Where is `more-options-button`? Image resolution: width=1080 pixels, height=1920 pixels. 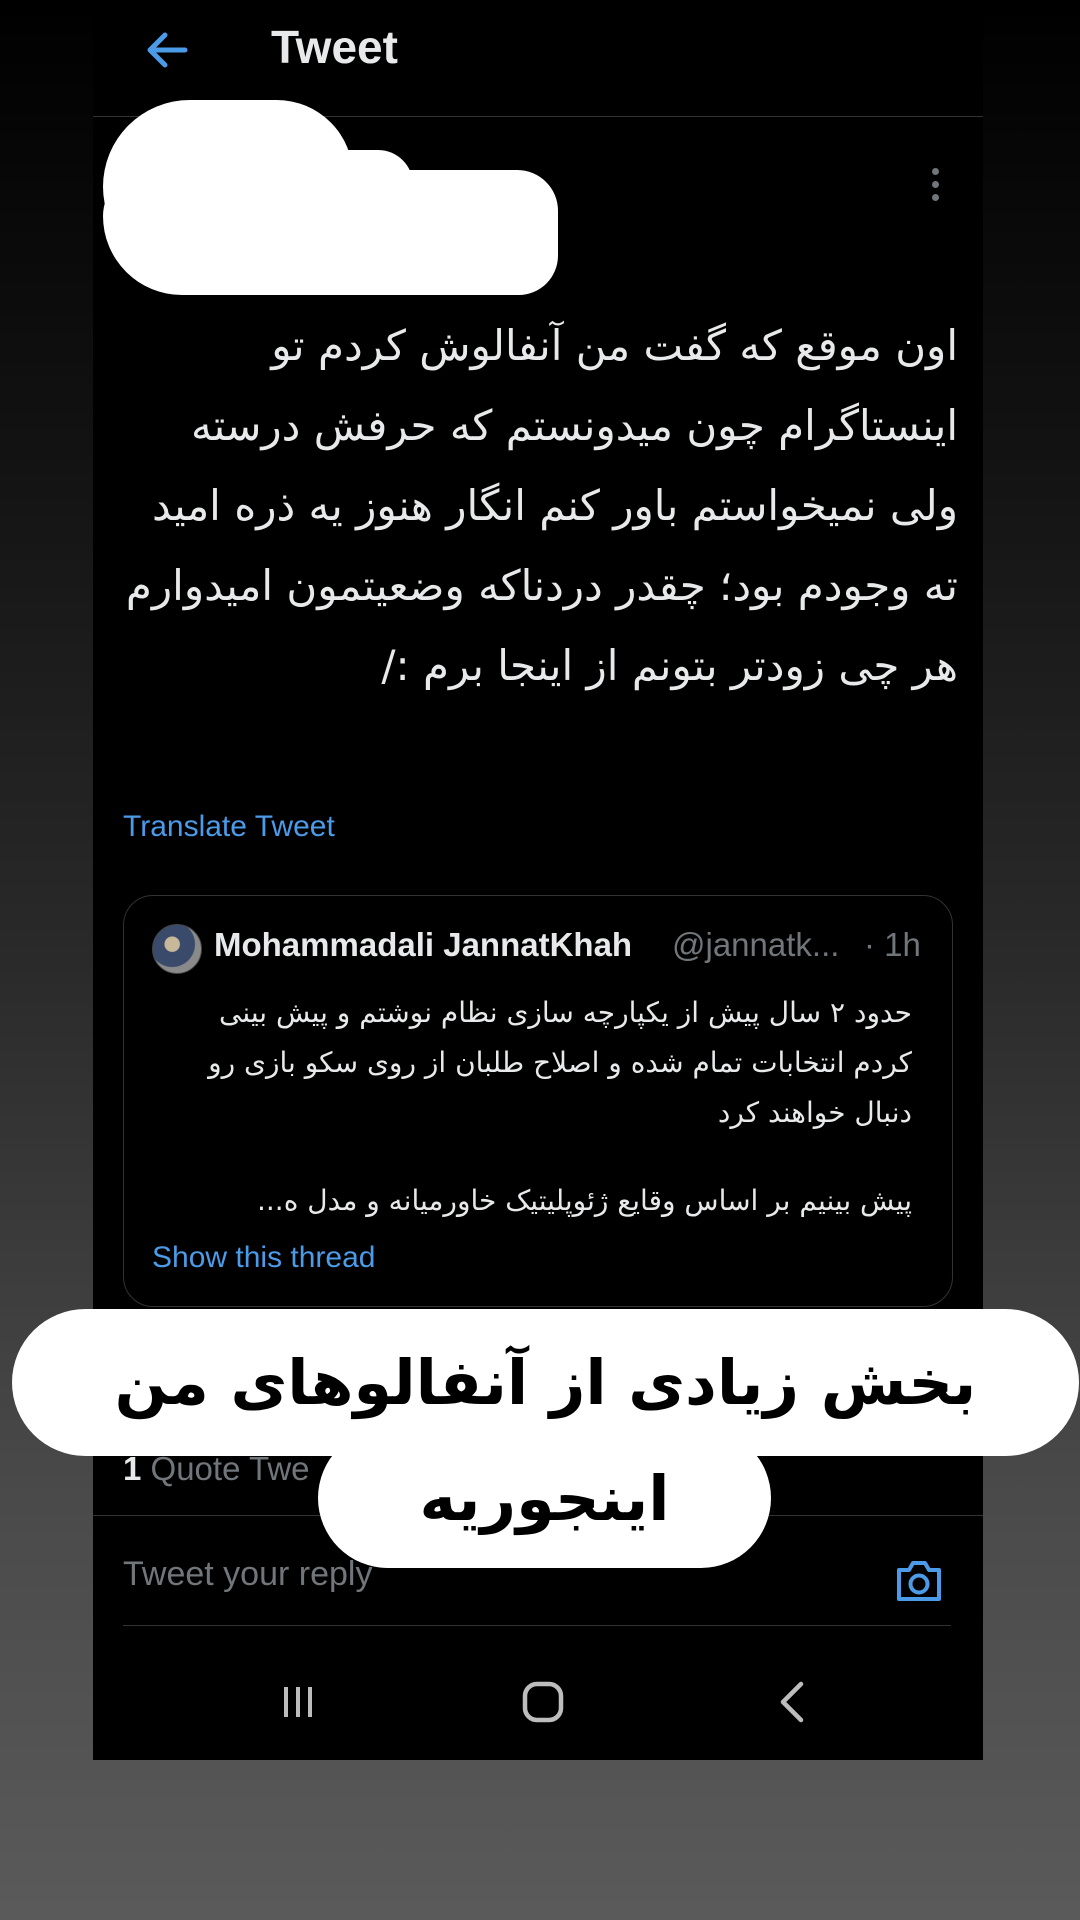
more-options-button is located at coordinates (935, 187).